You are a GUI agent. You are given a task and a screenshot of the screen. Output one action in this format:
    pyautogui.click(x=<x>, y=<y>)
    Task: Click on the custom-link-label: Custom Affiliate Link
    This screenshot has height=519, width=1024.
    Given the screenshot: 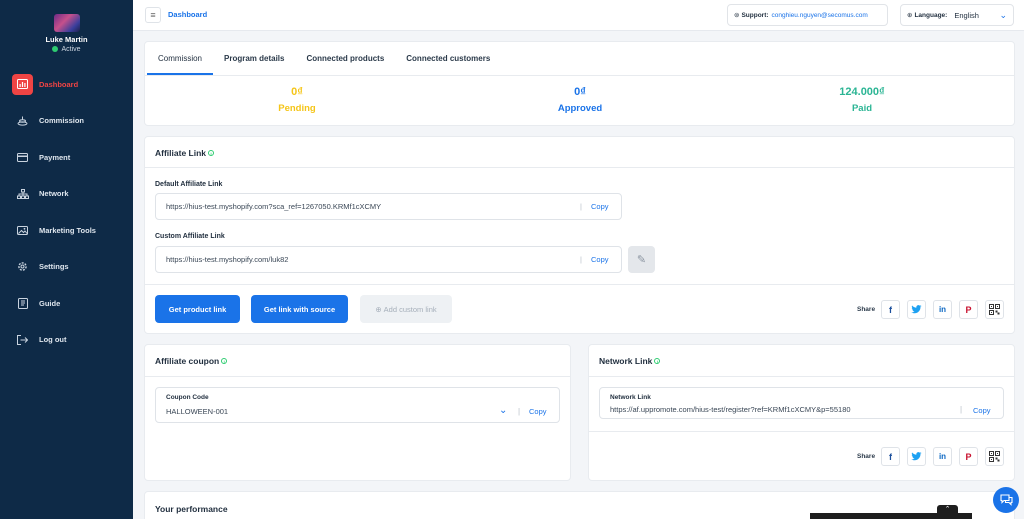 What is the action you would take?
    pyautogui.click(x=190, y=236)
    